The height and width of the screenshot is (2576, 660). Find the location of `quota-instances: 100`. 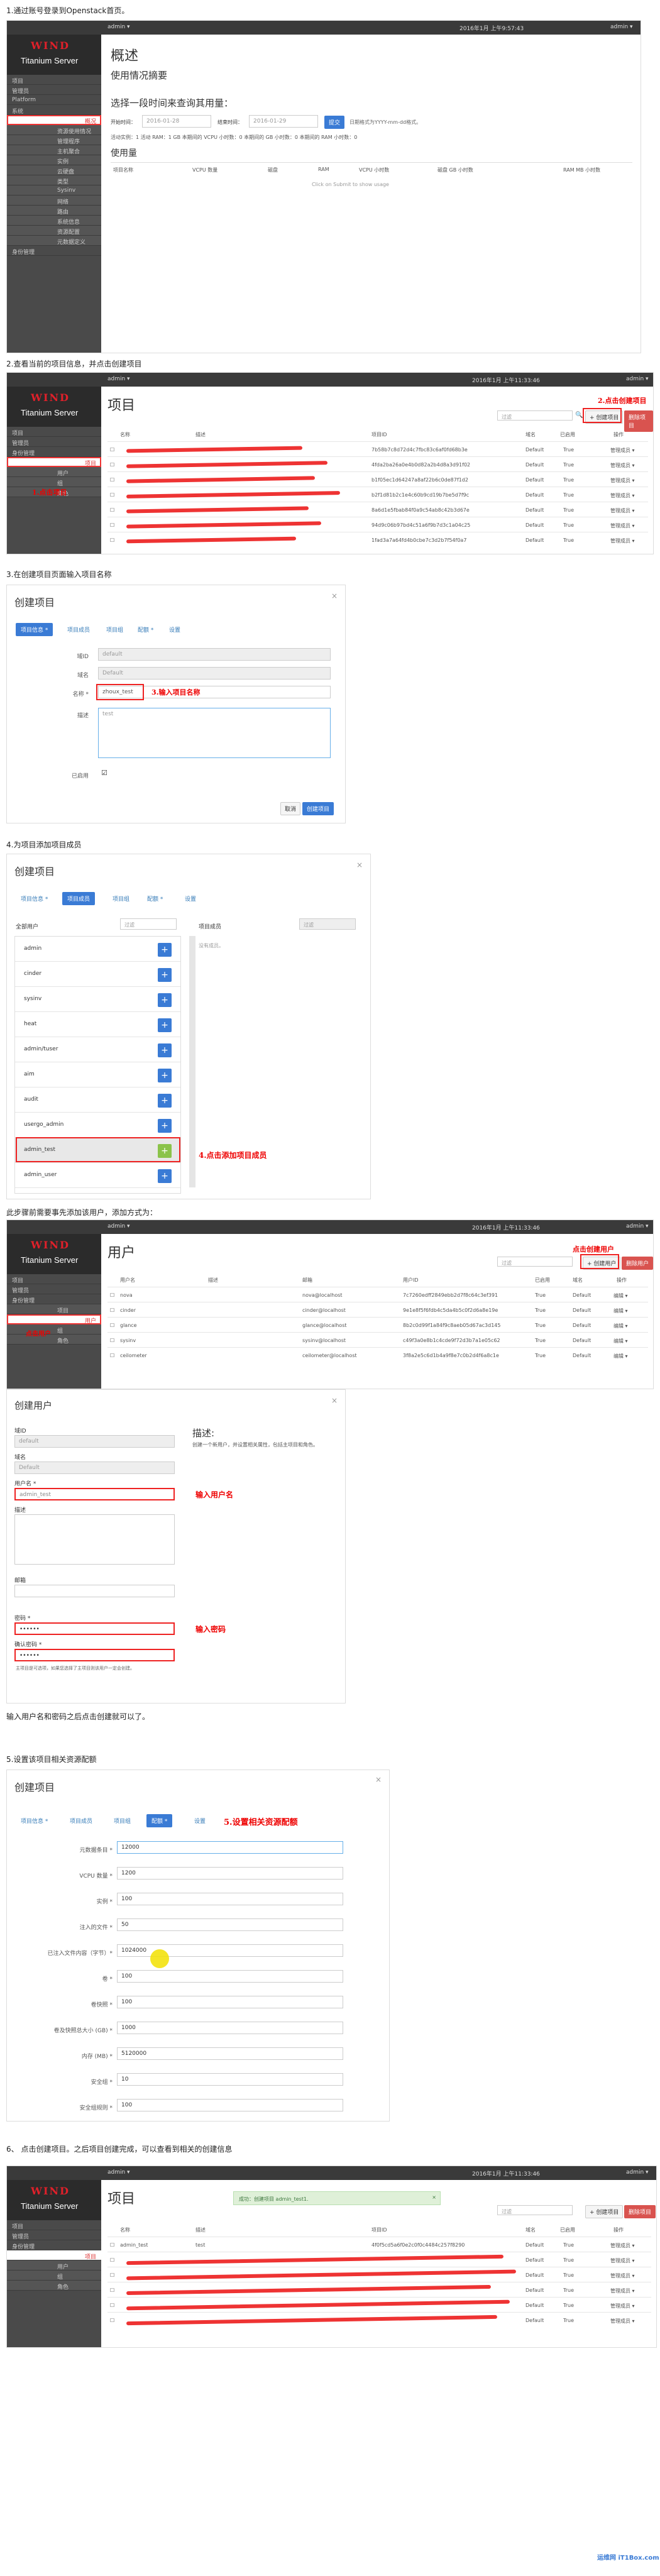

quota-instances: 100 is located at coordinates (230, 1899).